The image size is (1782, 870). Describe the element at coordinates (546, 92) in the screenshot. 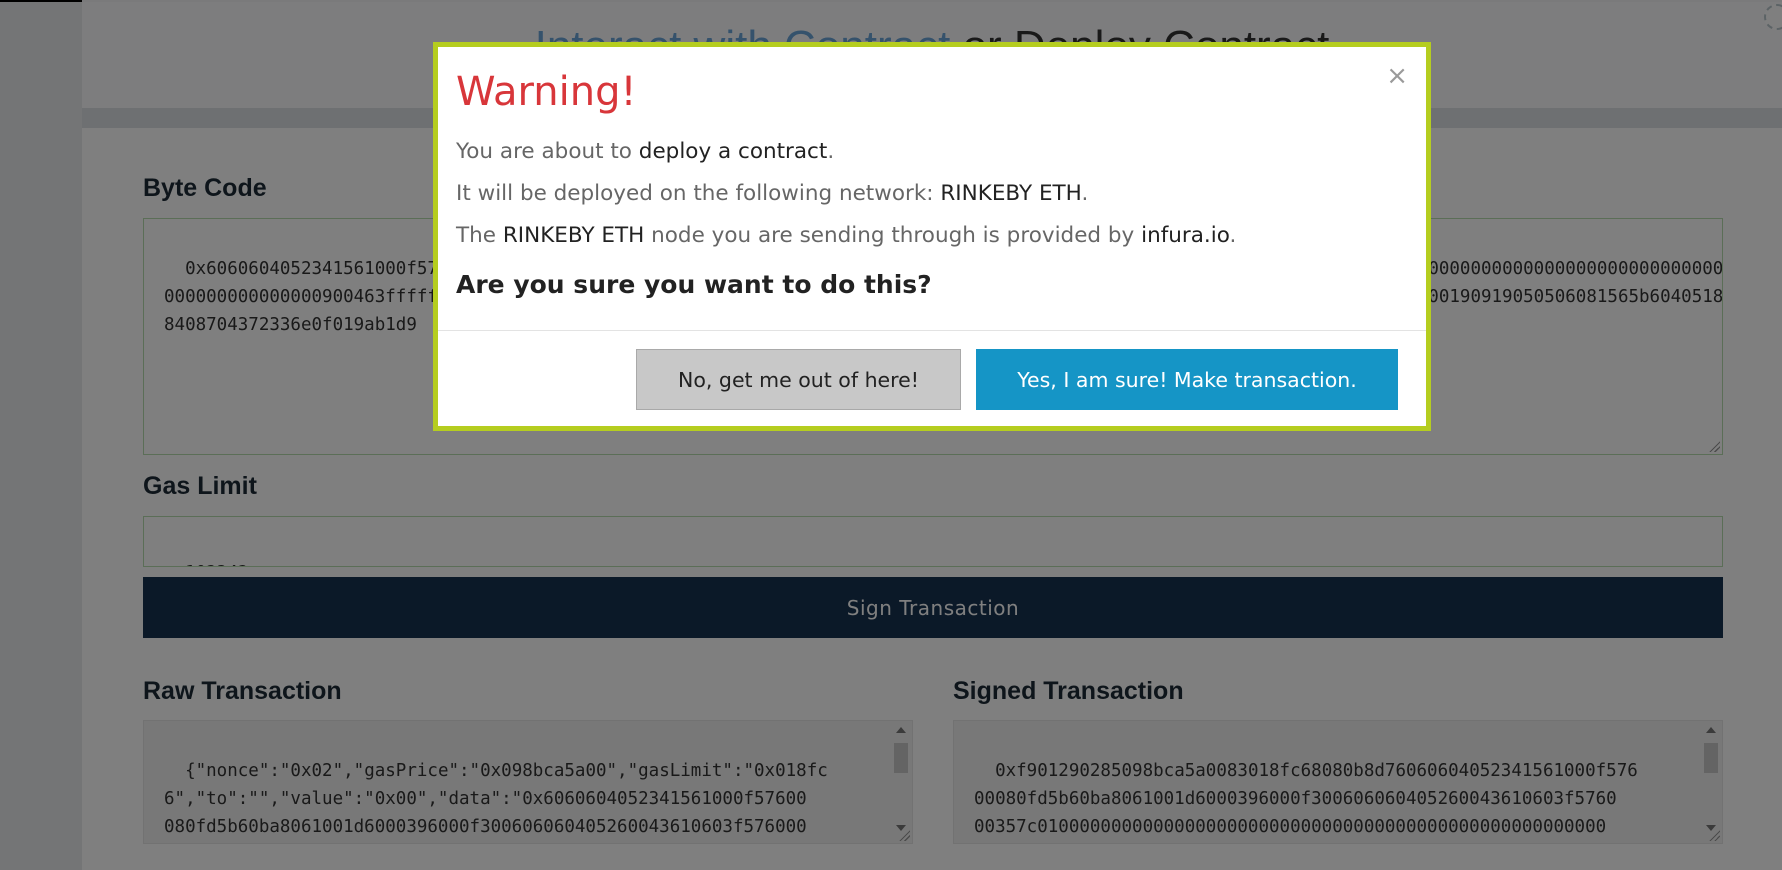

I see `modal-title: Warning!` at that location.